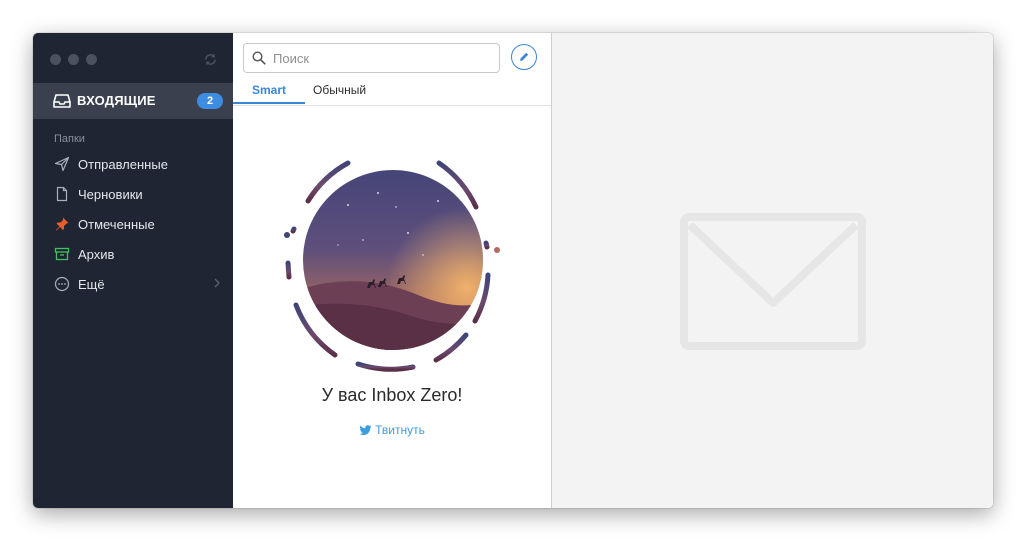 The image size is (1026, 541). Describe the element at coordinates (392, 395) in the screenshot. I see `inbox-zero-title: У вас Inbox Zero!` at that location.